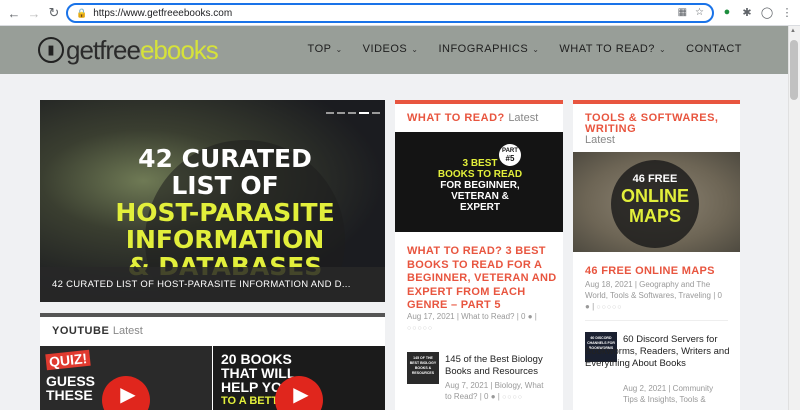  I want to click on meta-line: Aug 7, 2021 | Biology, What, so click(494, 385).